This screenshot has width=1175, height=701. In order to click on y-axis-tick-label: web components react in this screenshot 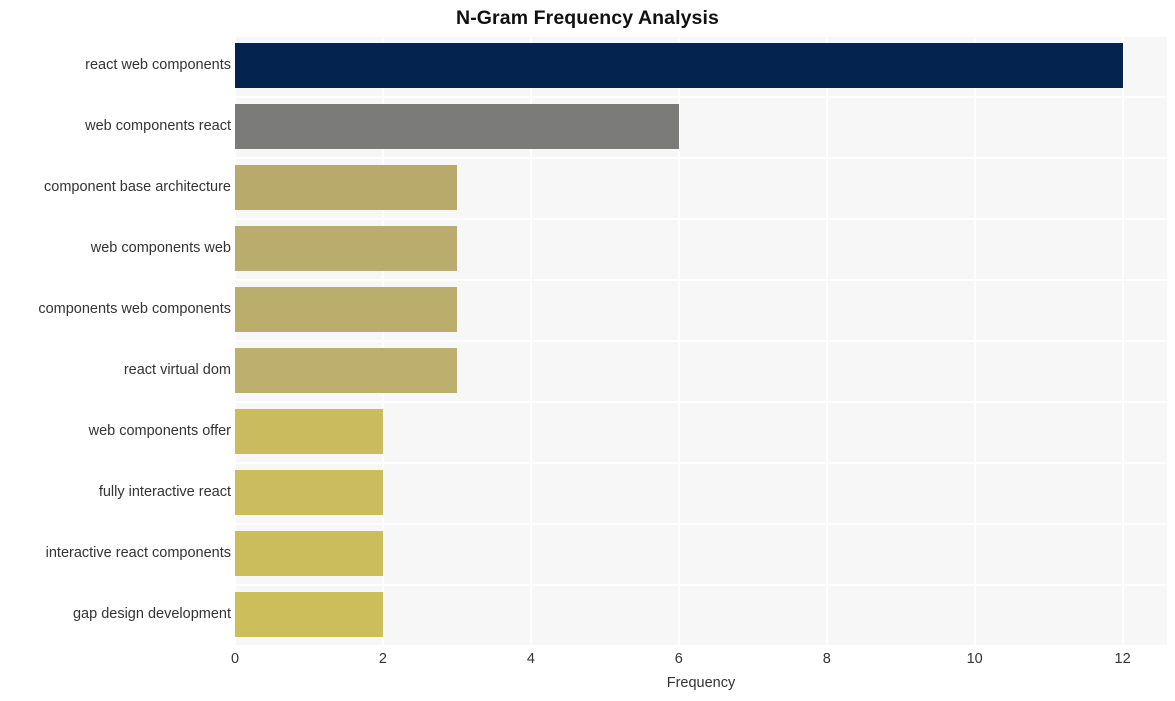, I will do `click(158, 126)`.